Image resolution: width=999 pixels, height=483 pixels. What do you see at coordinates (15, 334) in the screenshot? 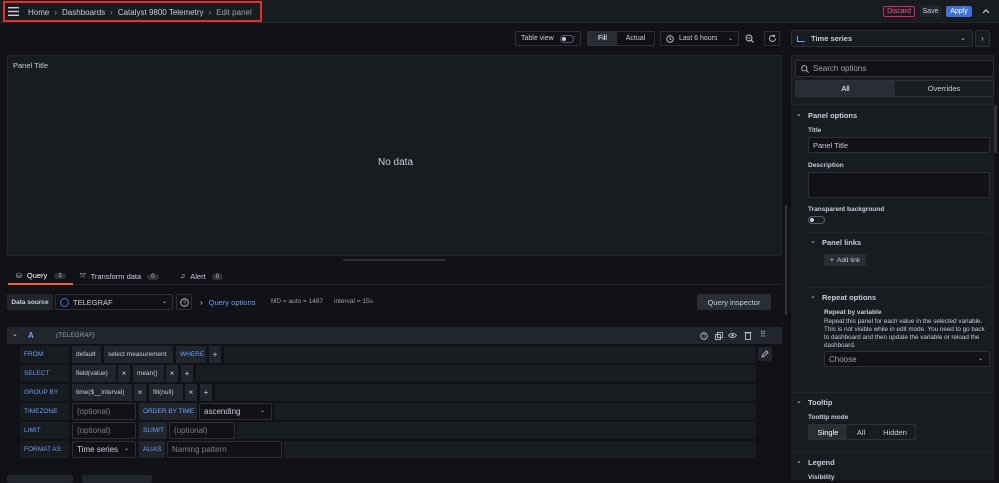
I see `collapse-chevron-icon: ⌄` at bounding box center [15, 334].